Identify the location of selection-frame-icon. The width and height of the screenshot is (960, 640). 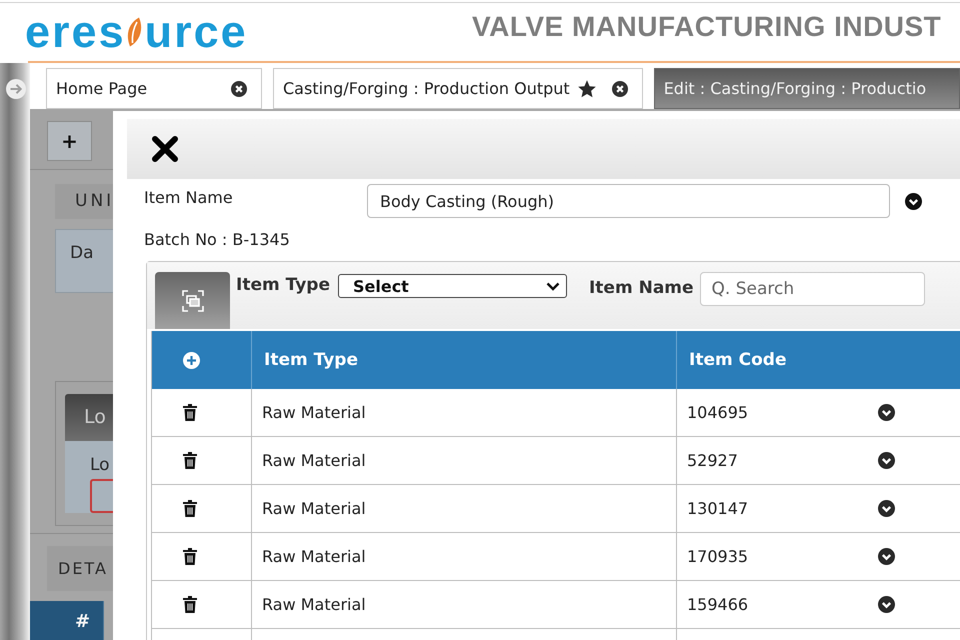
(193, 301).